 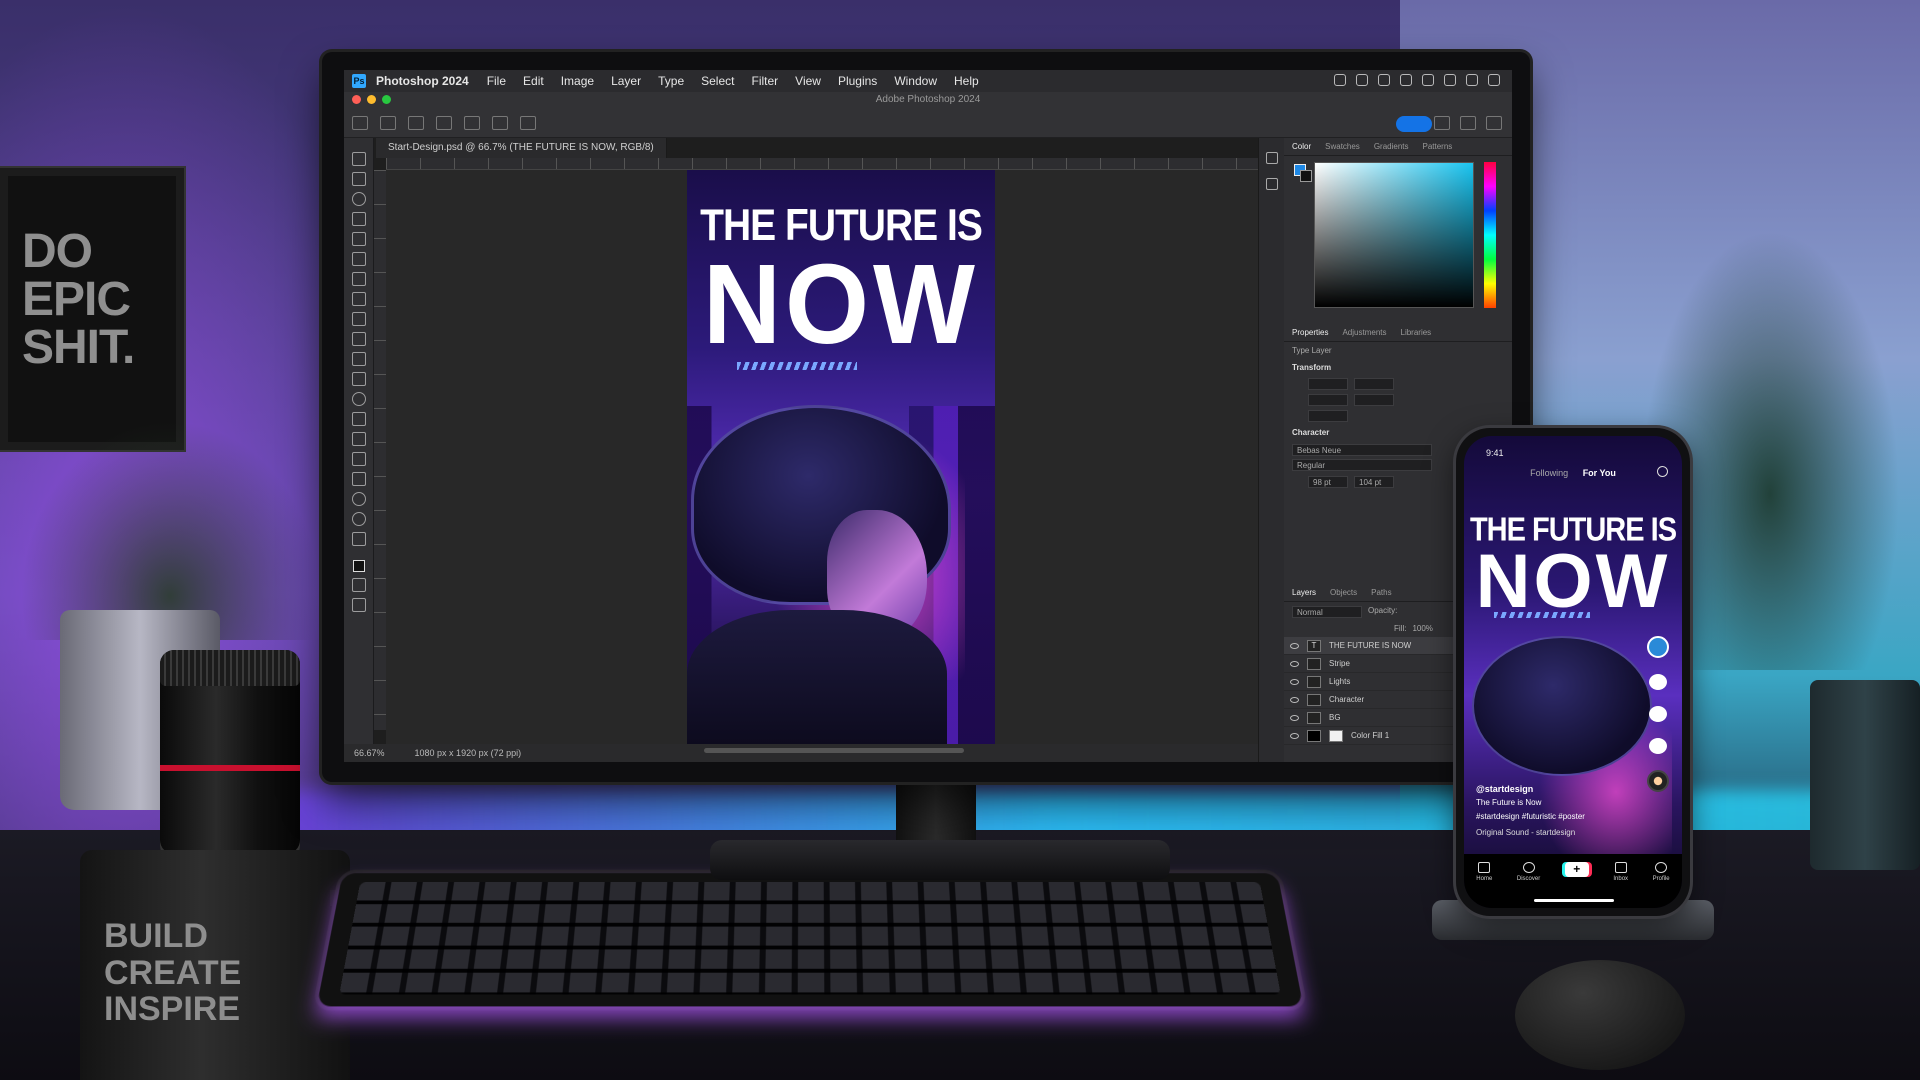 What do you see at coordinates (1394, 235) in the screenshot?
I see `color-picker-field` at bounding box center [1394, 235].